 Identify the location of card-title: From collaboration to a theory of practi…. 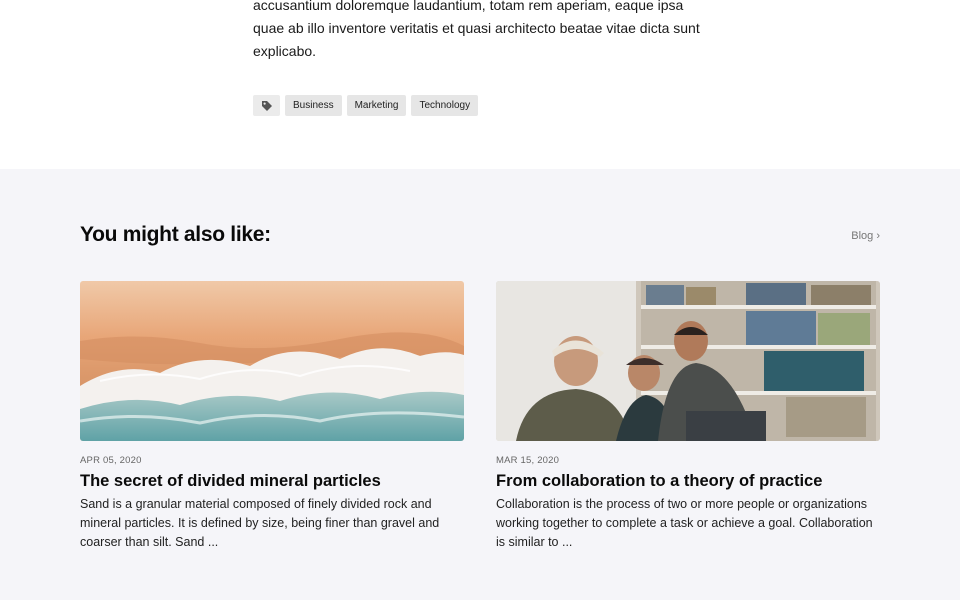
(688, 481).